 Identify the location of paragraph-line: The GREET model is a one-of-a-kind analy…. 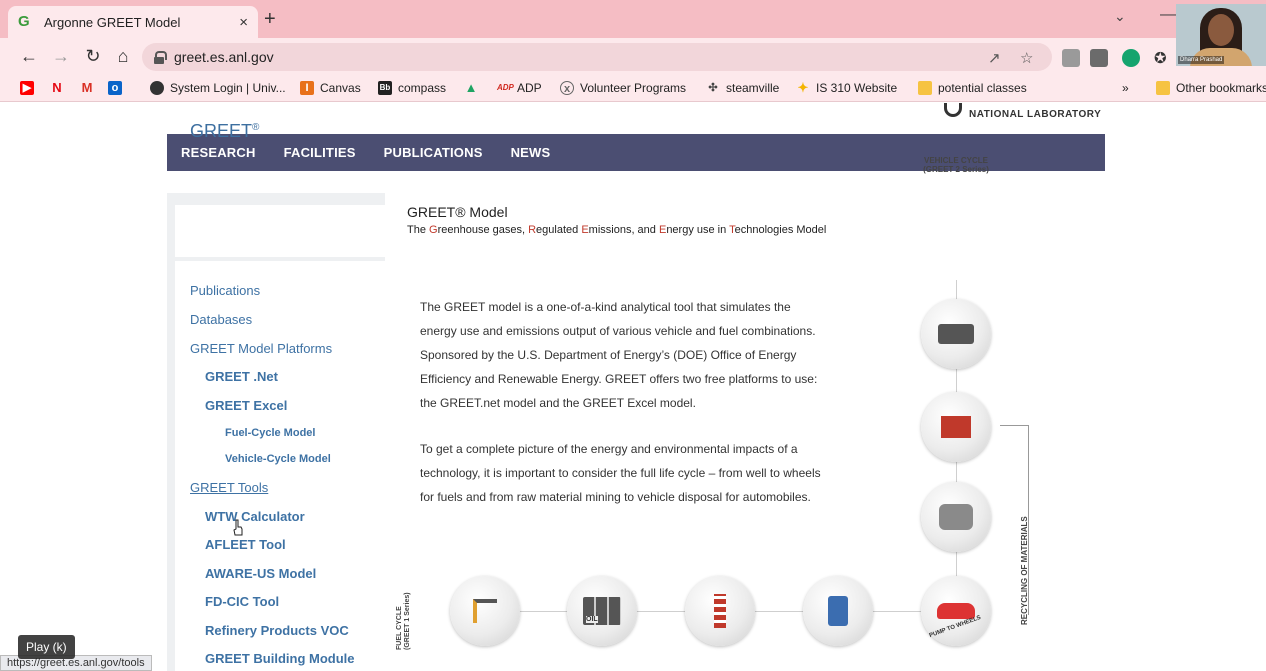
(605, 307).